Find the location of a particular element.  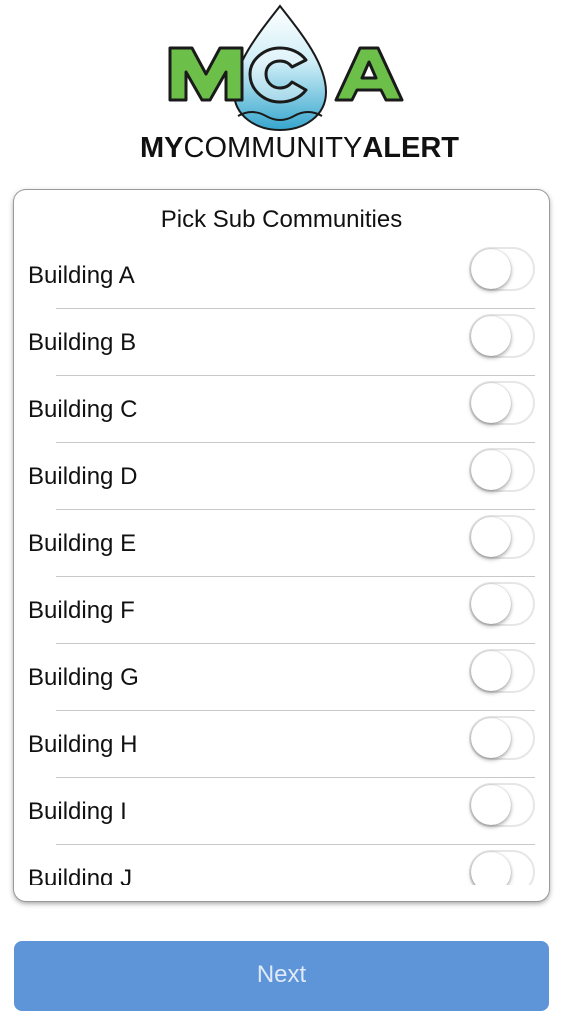

brand-my: MY is located at coordinates (162, 148).